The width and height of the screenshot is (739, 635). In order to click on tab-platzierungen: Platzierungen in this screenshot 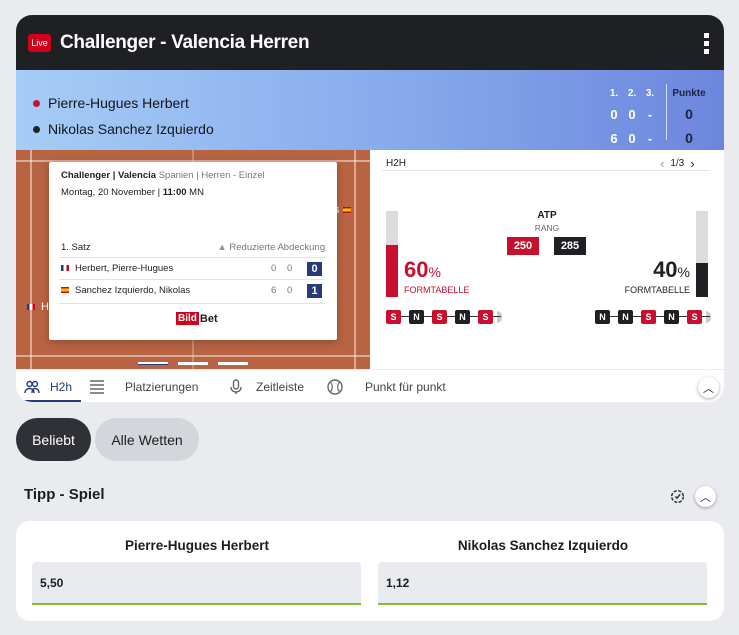, I will do `click(143, 386)`.